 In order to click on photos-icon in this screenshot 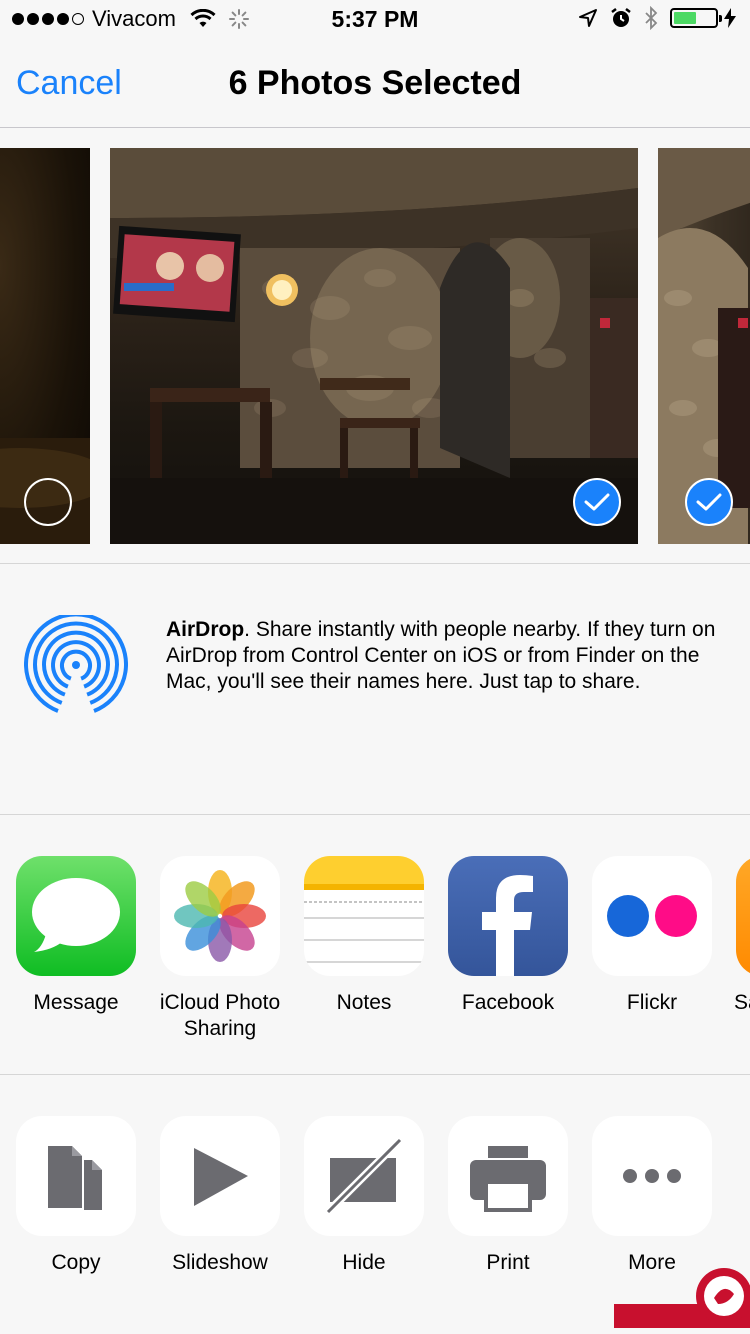, I will do `click(220, 916)`.